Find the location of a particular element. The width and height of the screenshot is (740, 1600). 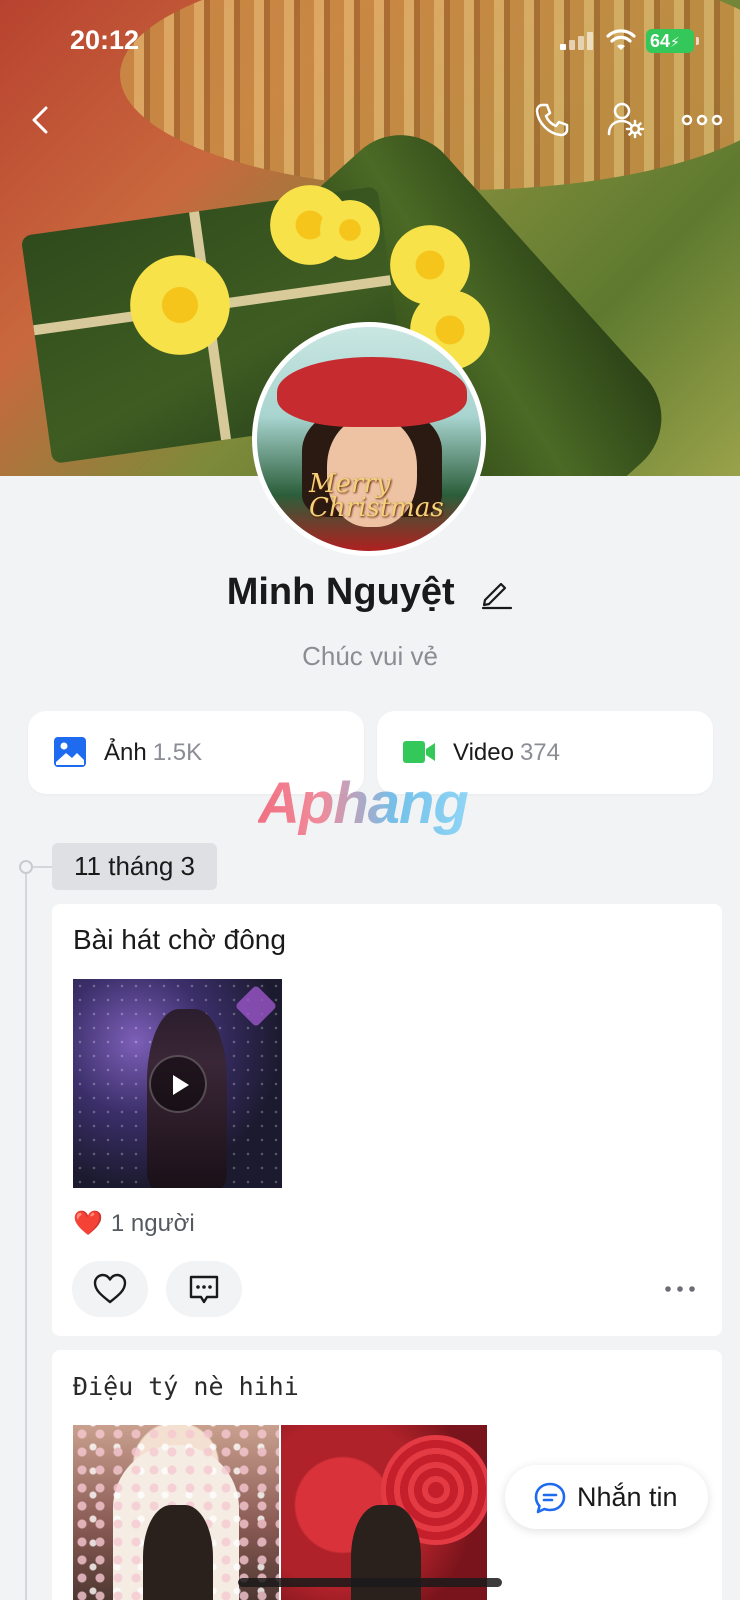

reaction-summary: ❤️ 1 người is located at coordinates (134, 1223).